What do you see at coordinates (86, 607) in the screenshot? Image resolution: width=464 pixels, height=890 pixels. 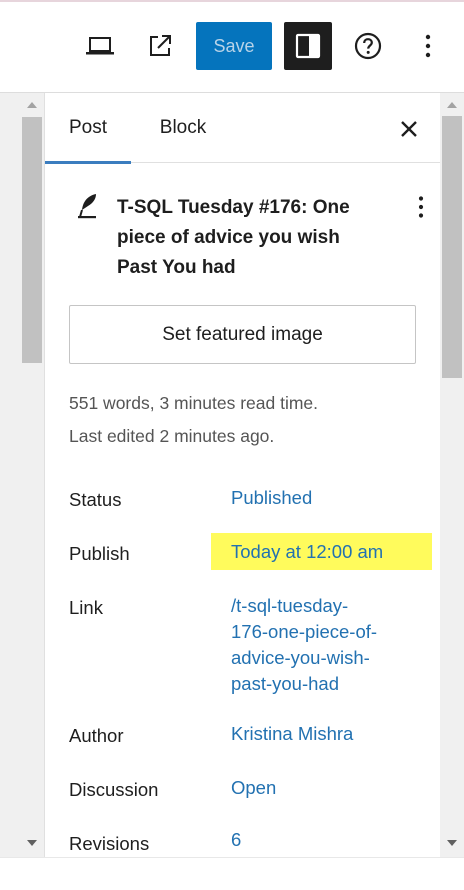 I see `link-label: Link` at bounding box center [86, 607].